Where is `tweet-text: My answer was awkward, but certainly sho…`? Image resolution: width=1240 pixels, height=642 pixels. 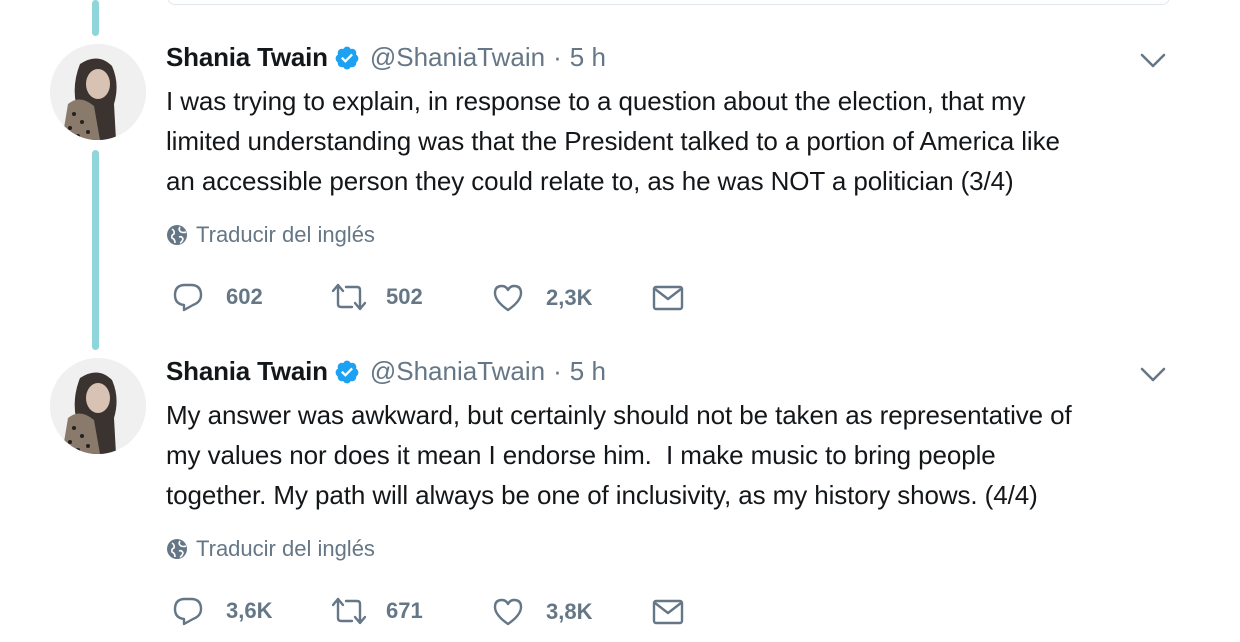
tweet-text: My answer was awkward, but certainly sho… is located at coordinates (619, 455).